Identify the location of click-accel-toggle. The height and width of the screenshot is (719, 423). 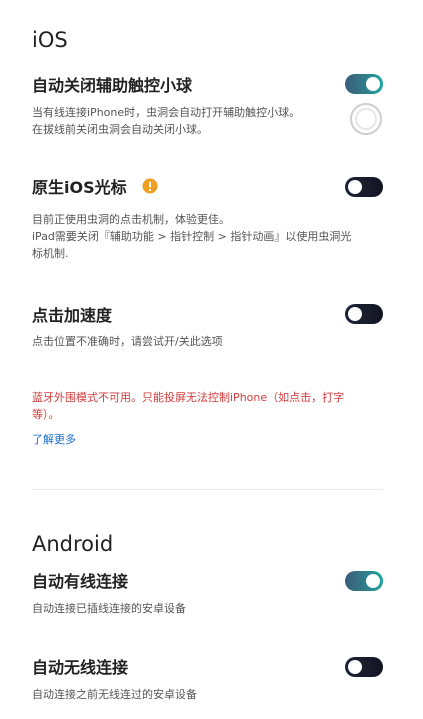
(364, 314).